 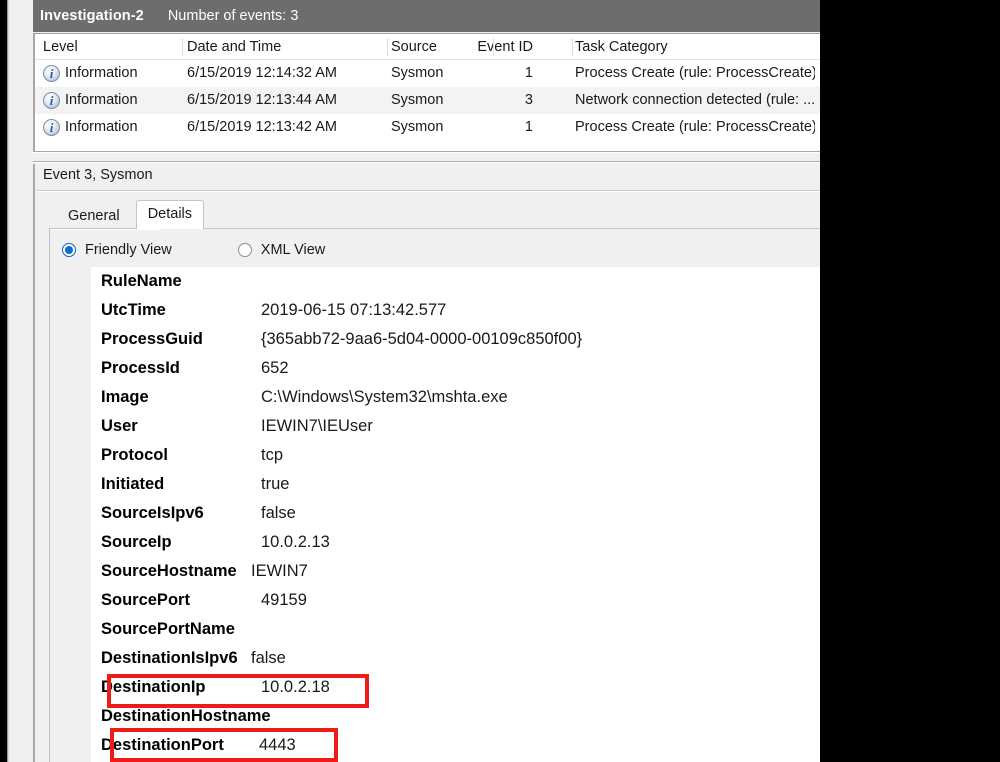 I want to click on event-details-caption: Event 3, Sysmon, so click(x=98, y=175).